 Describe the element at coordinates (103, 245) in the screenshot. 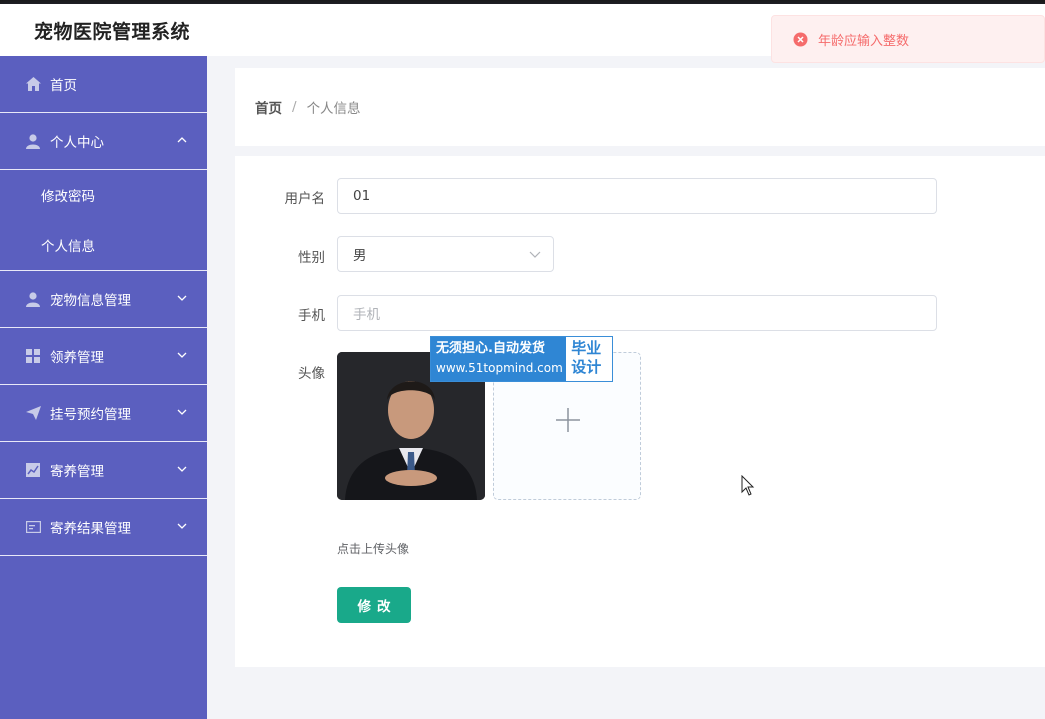

I see `sidebar-item-profile: 个人信息` at that location.